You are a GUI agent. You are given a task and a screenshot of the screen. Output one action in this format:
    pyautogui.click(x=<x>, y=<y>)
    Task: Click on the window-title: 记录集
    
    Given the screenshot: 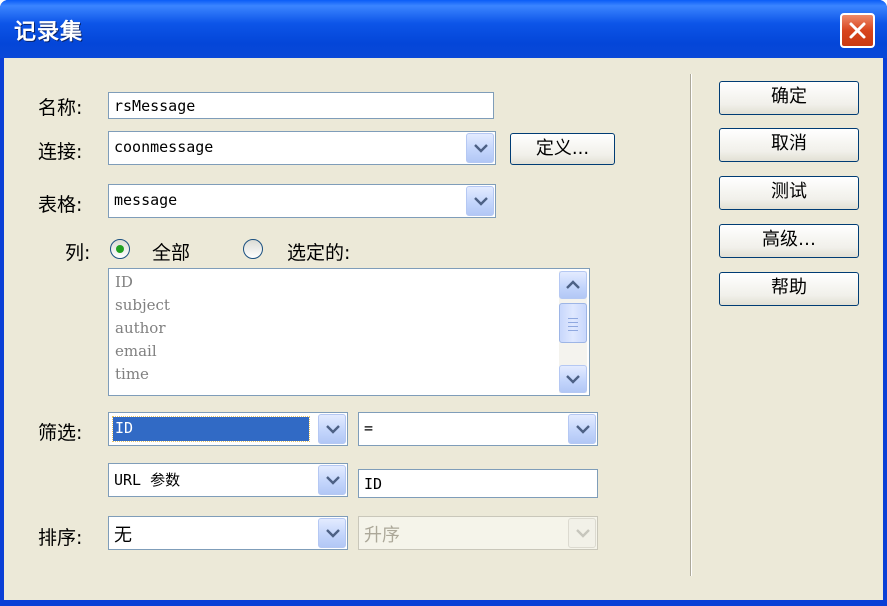 What is the action you would take?
    pyautogui.click(x=49, y=32)
    